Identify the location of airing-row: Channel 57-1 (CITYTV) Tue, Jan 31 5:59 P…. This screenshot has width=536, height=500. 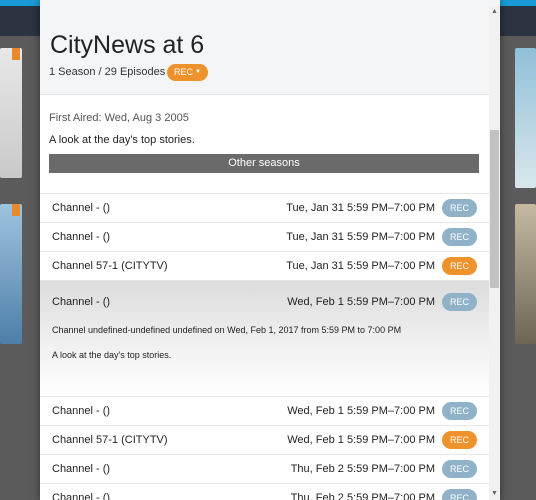
(264, 265).